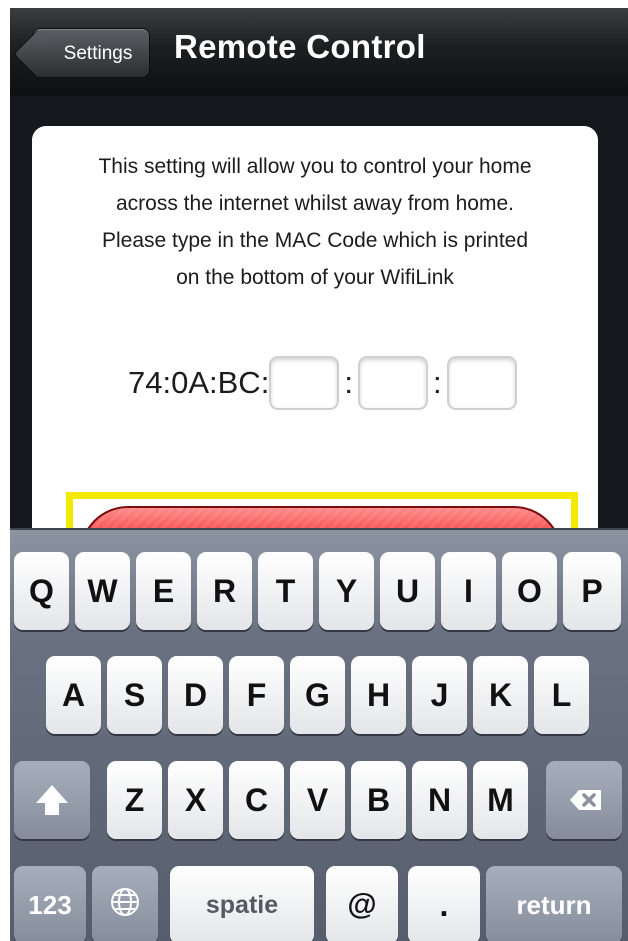 The height and width of the screenshot is (941, 628). I want to click on delete-key, so click(584, 800).